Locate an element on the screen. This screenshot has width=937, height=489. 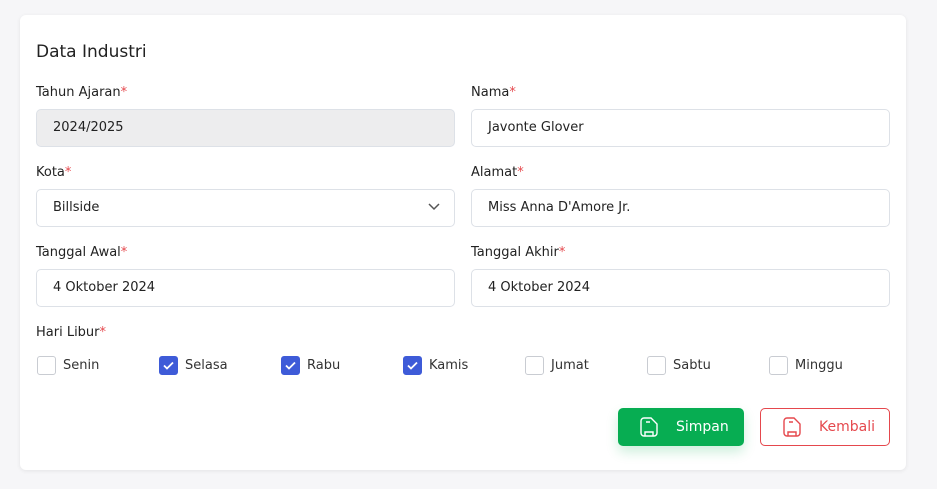
card-title: Data Industri is located at coordinates (91, 52).